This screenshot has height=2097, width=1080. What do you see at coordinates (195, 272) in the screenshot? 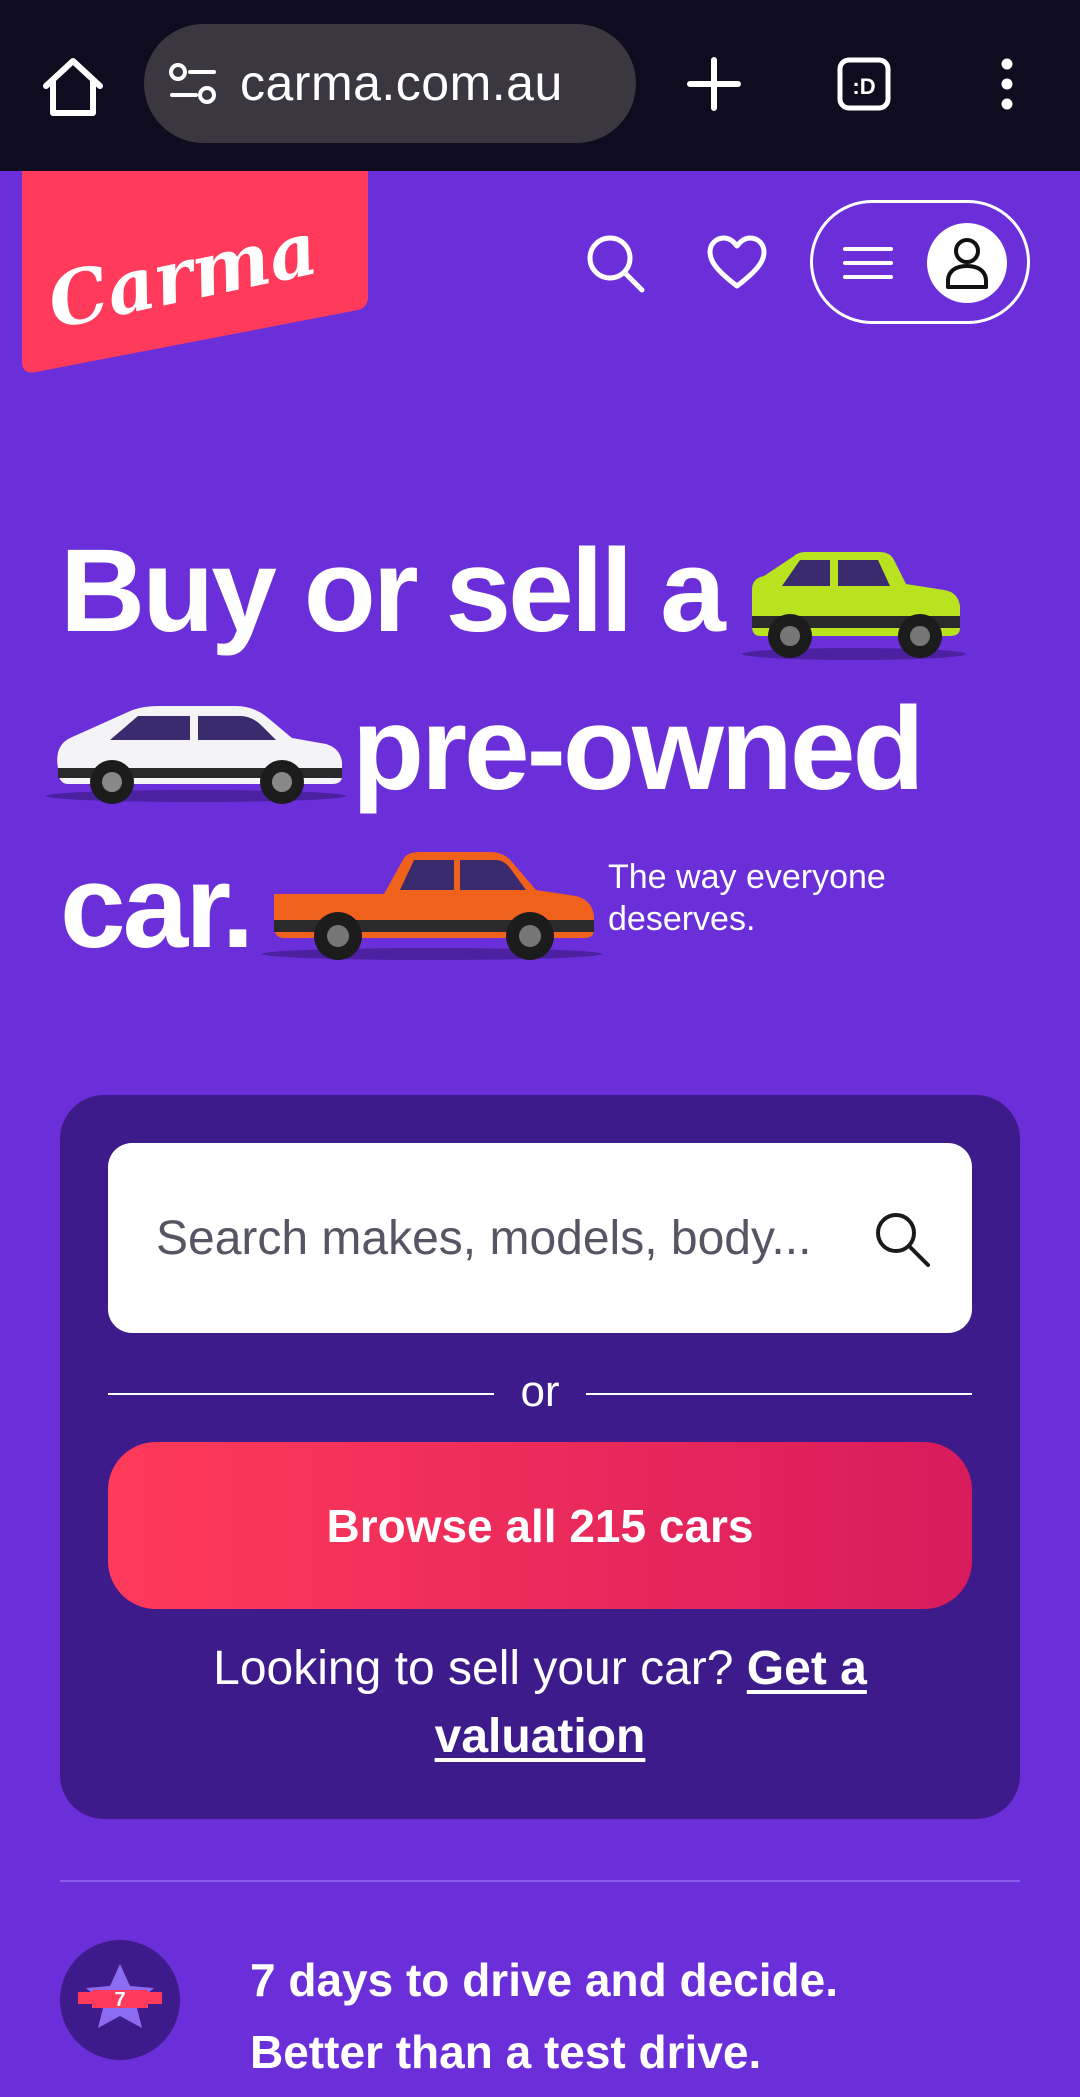
I see `carma-logo: Carma` at bounding box center [195, 272].